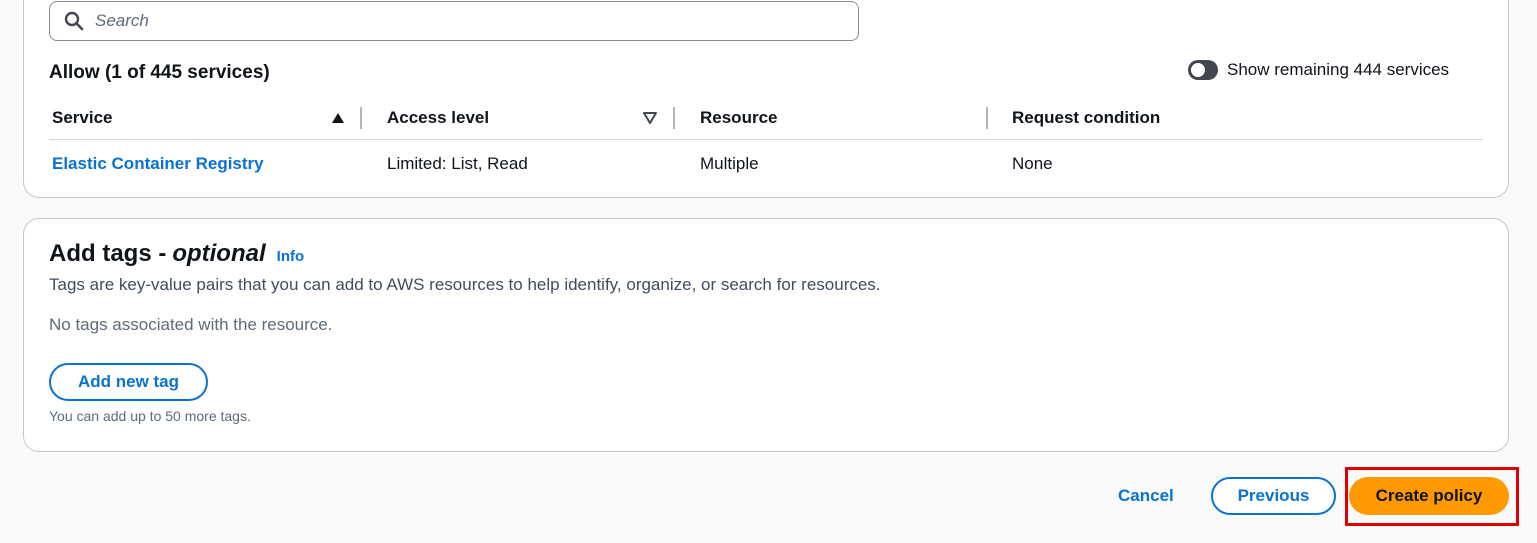  Describe the element at coordinates (523, 118) in the screenshot. I see `column-header-access-level: Access level` at that location.